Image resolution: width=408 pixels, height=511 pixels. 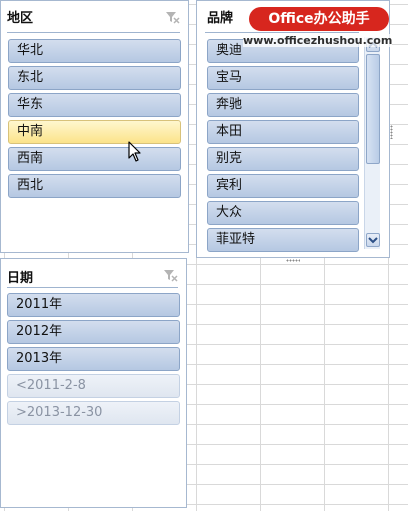 What do you see at coordinates (93, 305) in the screenshot?
I see `slicer-item-2011: 2011年` at bounding box center [93, 305].